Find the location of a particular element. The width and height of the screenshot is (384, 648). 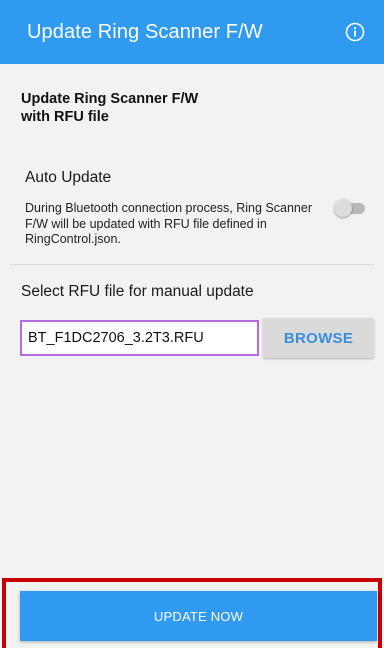

auto-update-label: Auto Update is located at coordinates (68, 177).